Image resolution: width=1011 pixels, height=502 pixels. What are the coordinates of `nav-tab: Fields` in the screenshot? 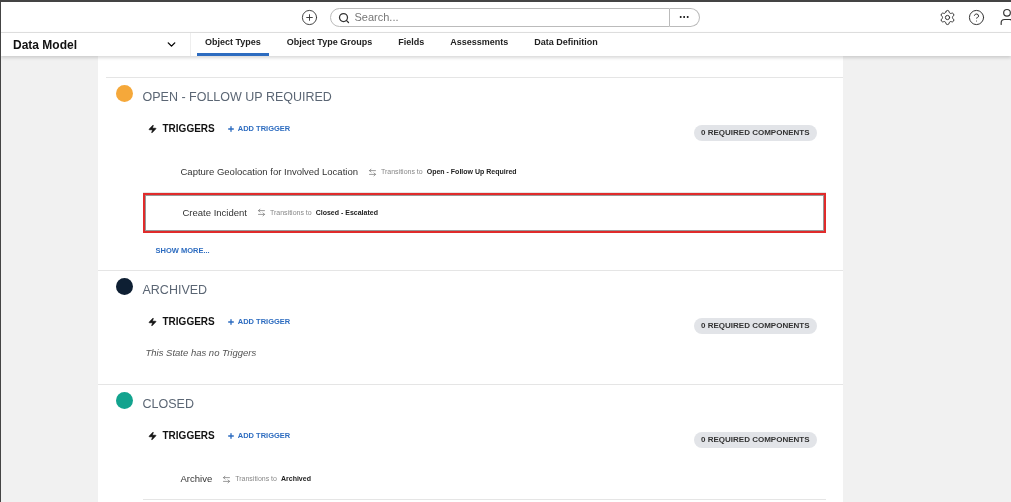 It's located at (411, 44).